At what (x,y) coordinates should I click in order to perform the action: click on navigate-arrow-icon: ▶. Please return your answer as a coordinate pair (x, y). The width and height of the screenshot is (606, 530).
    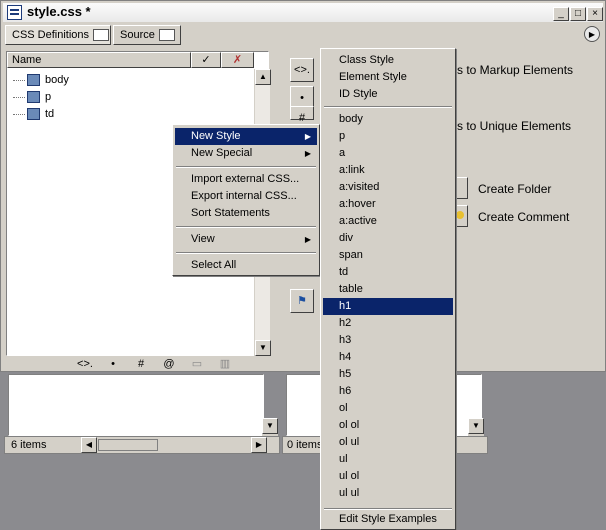
    Looking at the image, I should click on (592, 34).